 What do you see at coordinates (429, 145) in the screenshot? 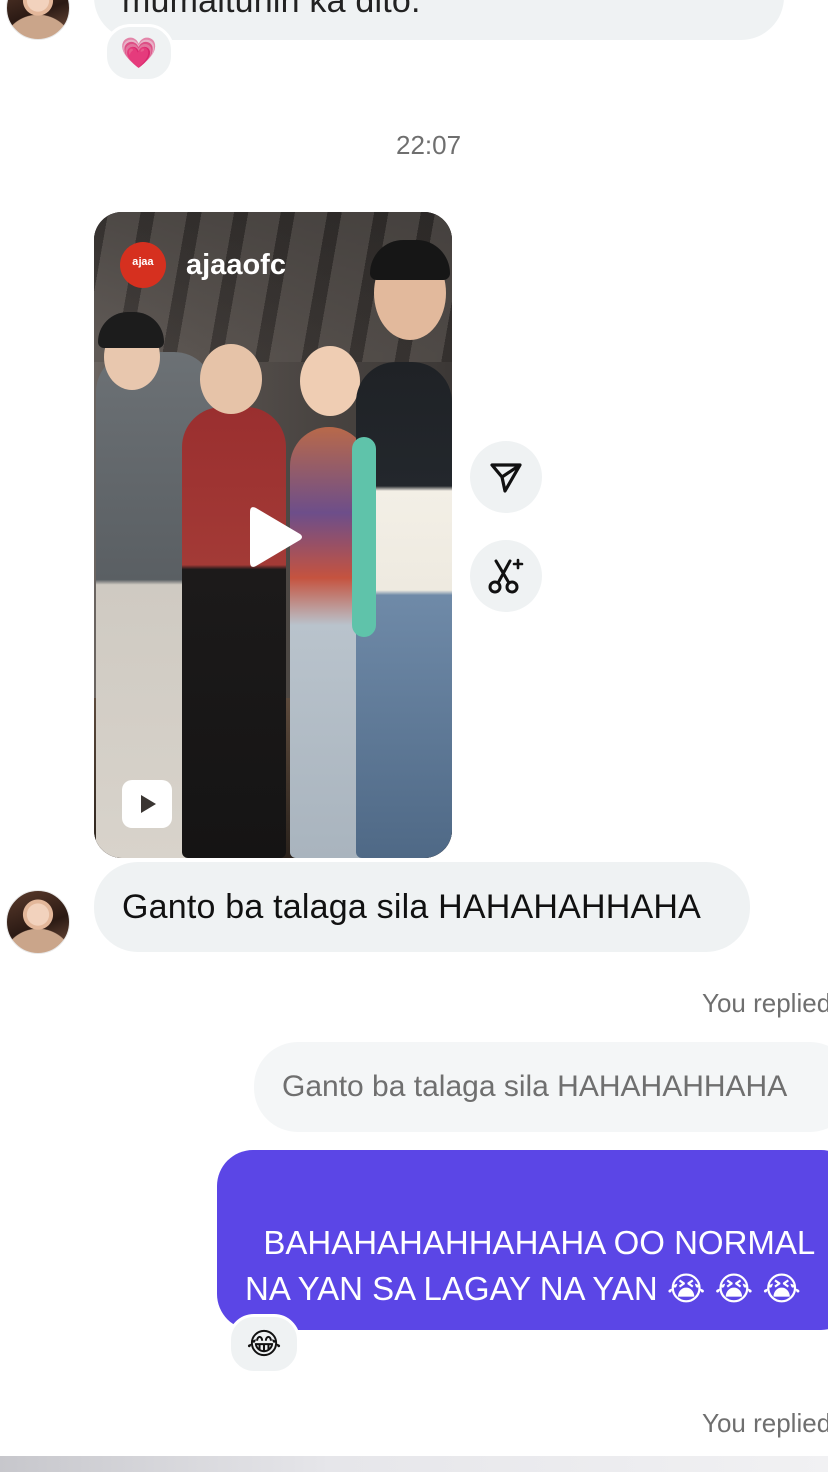
I see `timestamp: 22:07` at bounding box center [429, 145].